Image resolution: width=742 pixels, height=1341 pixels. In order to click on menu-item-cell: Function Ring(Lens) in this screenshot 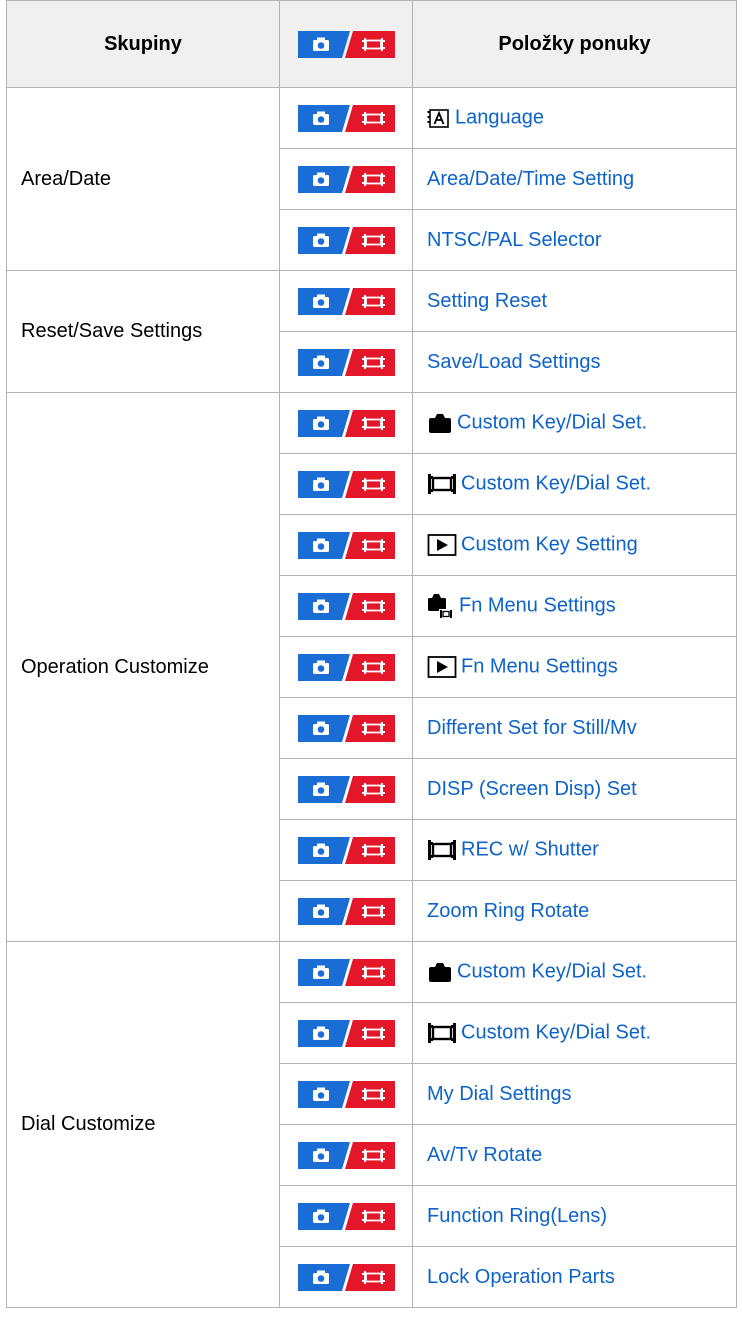, I will do `click(574, 1216)`.